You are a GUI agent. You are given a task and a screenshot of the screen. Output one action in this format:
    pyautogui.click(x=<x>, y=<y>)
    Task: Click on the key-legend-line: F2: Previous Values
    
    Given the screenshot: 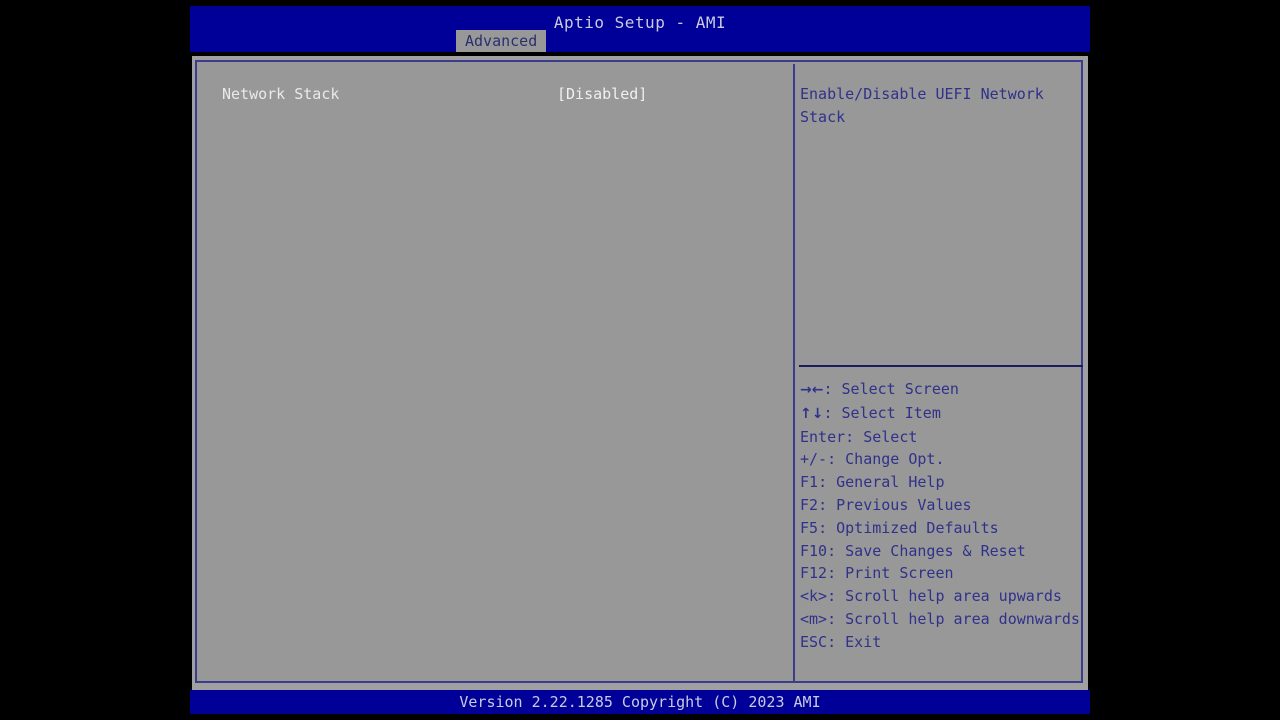 What is the action you would take?
    pyautogui.click(x=942, y=505)
    